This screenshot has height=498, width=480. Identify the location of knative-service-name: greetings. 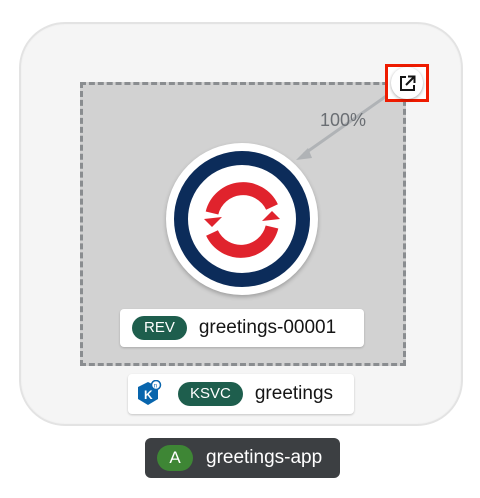
(294, 393).